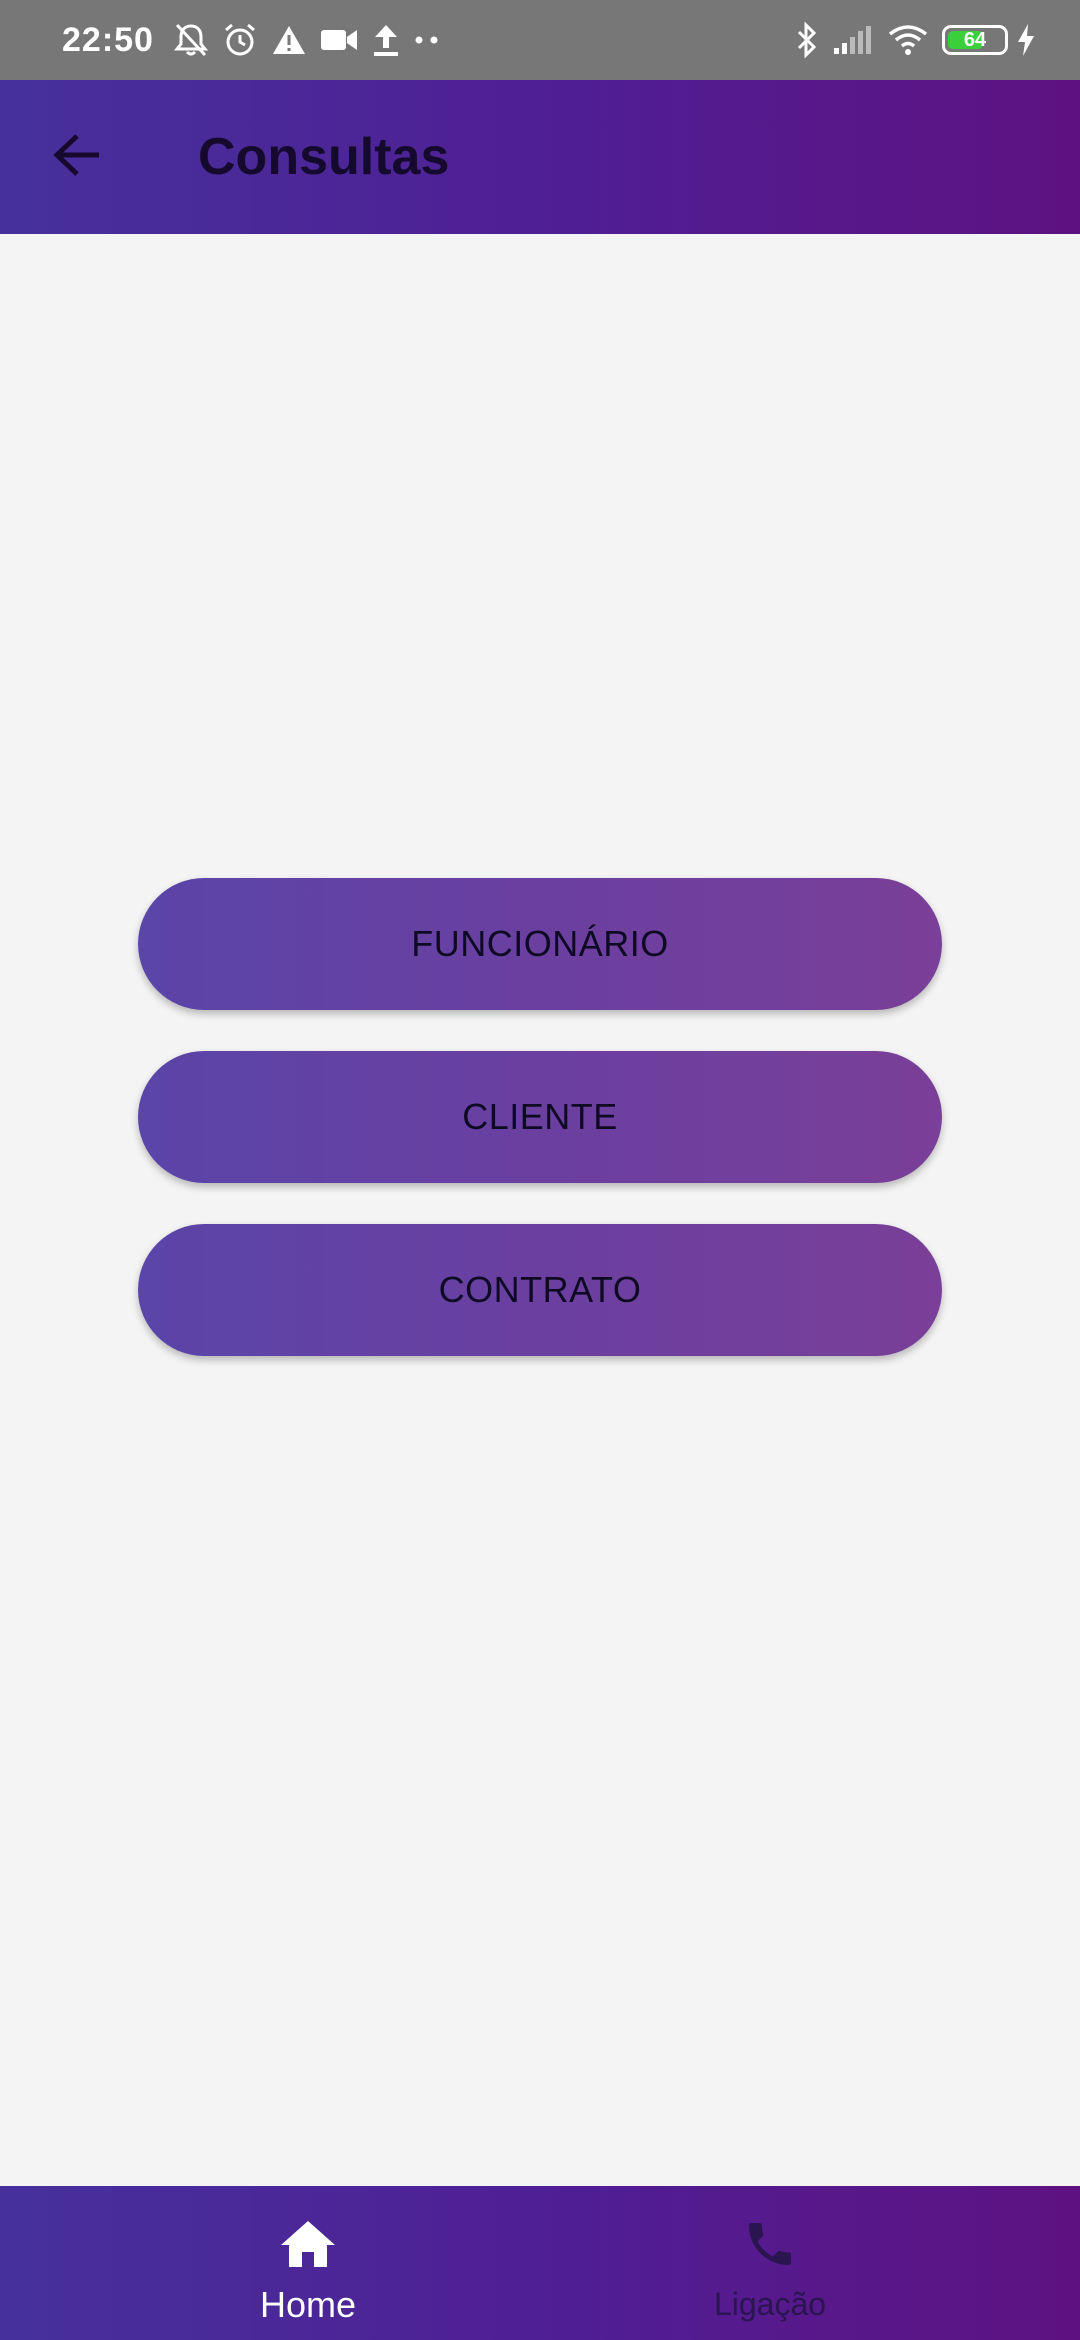 The width and height of the screenshot is (1080, 2340). Describe the element at coordinates (540, 1290) in the screenshot. I see `contrato-button: CONTRATO` at that location.